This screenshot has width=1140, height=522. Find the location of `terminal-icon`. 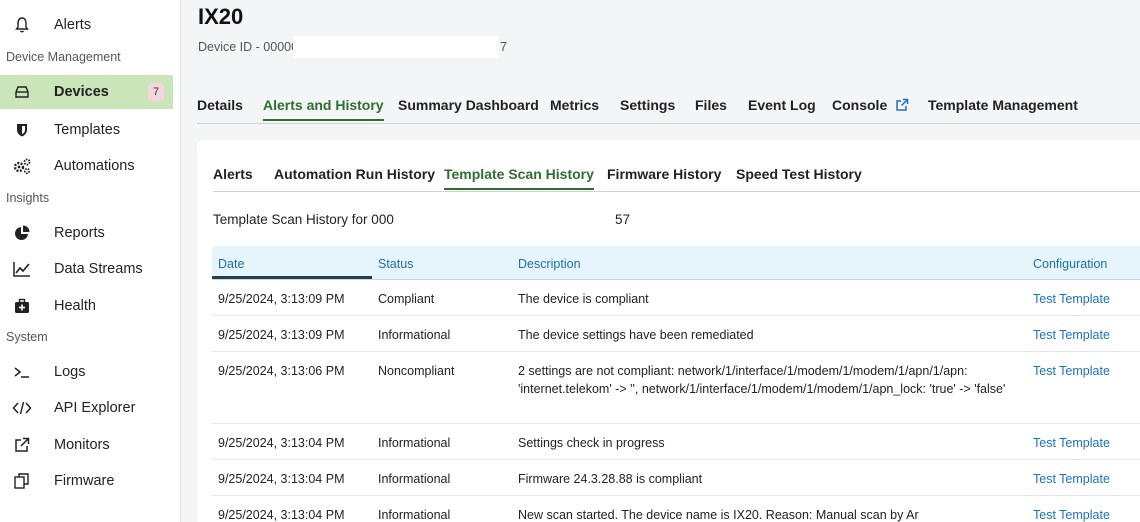

terminal-icon is located at coordinates (22, 372).